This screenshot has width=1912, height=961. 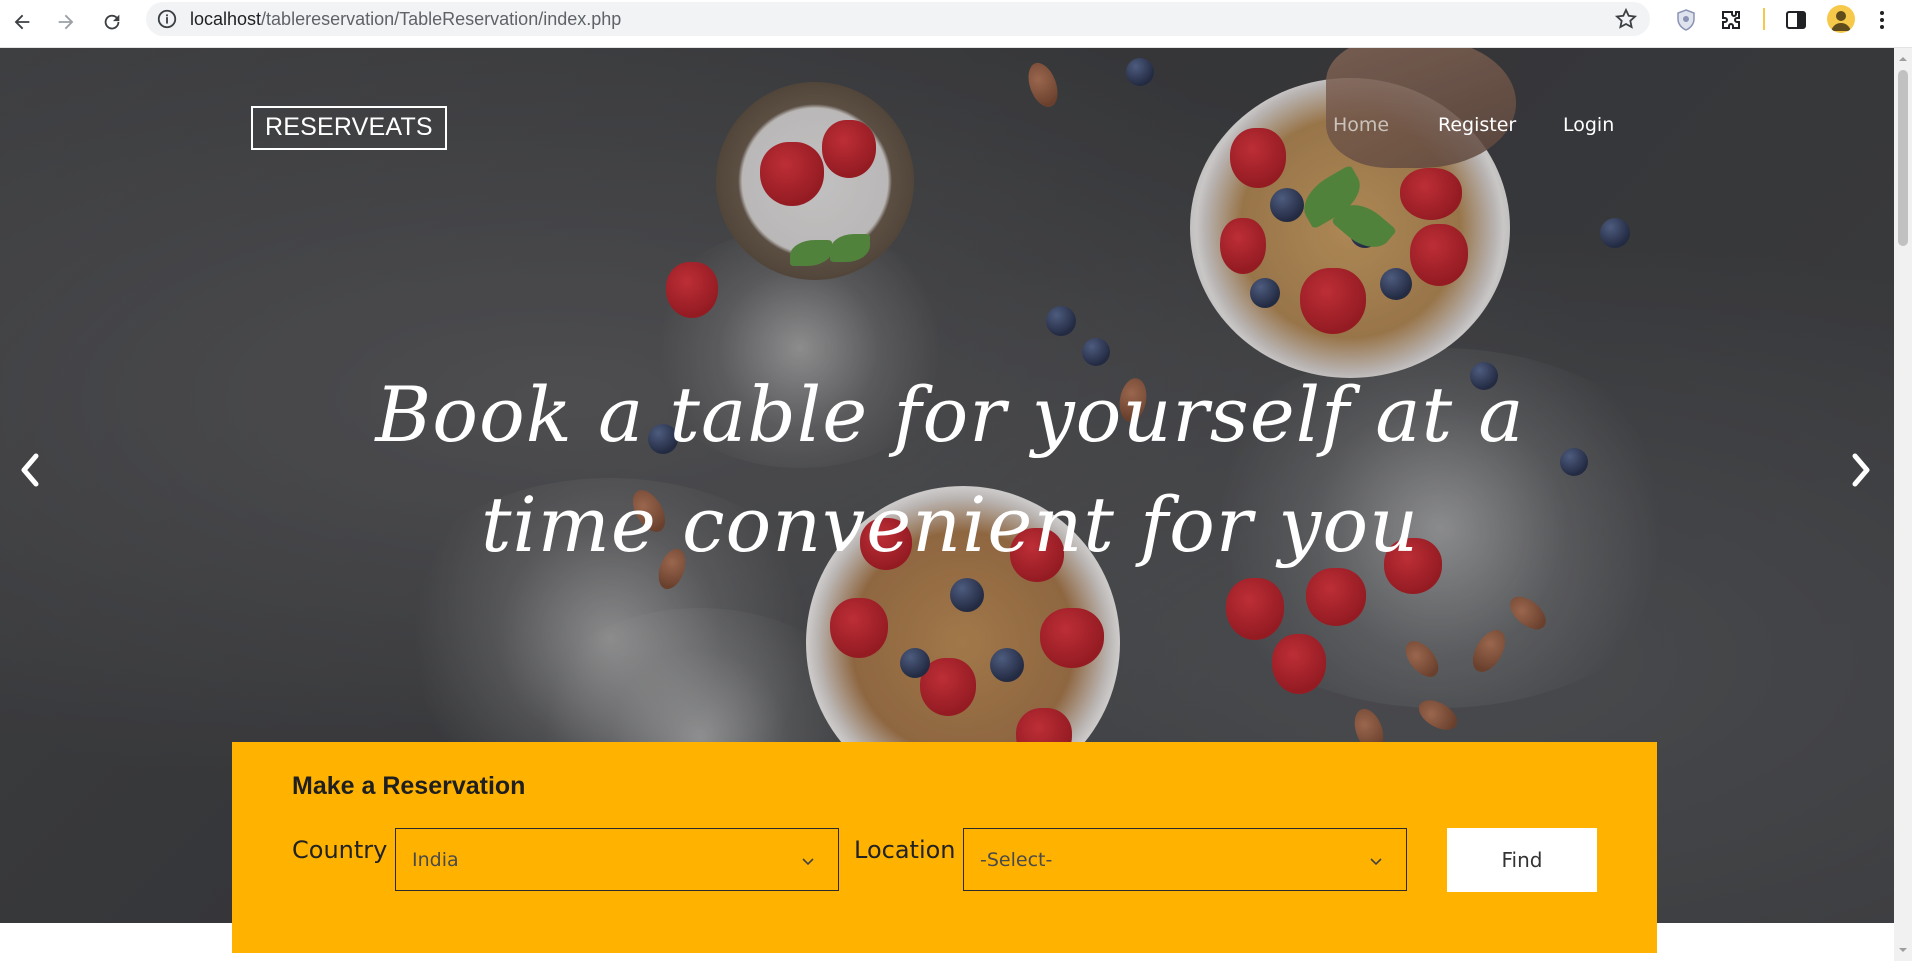 What do you see at coordinates (1686, 20) in the screenshot?
I see `shield-extension-icon` at bounding box center [1686, 20].